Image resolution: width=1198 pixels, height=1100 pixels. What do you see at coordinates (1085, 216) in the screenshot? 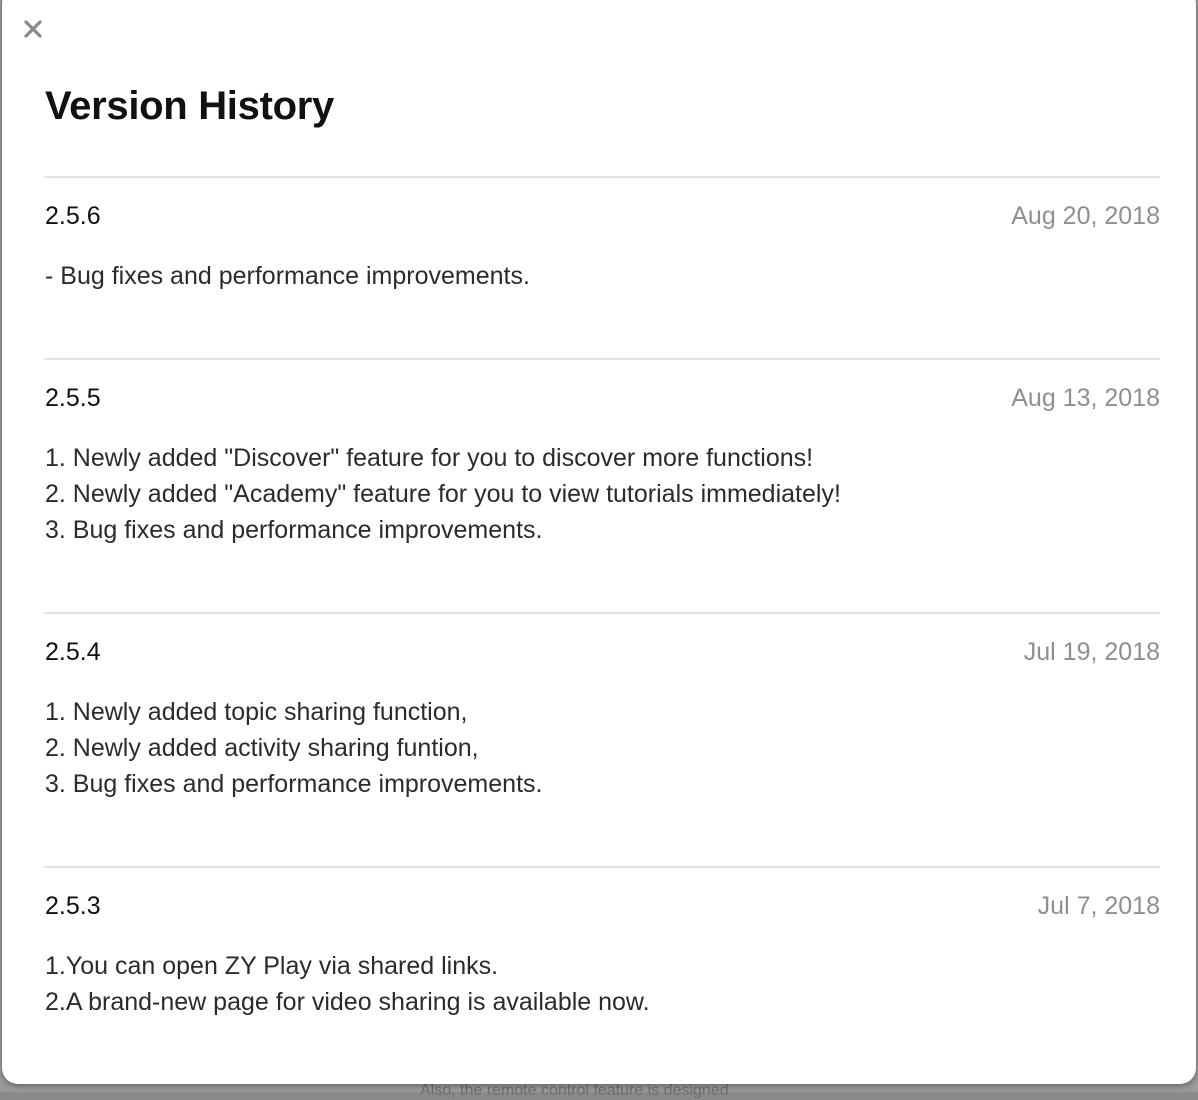
I see `release-date: Aug 20, 2018` at bounding box center [1085, 216].